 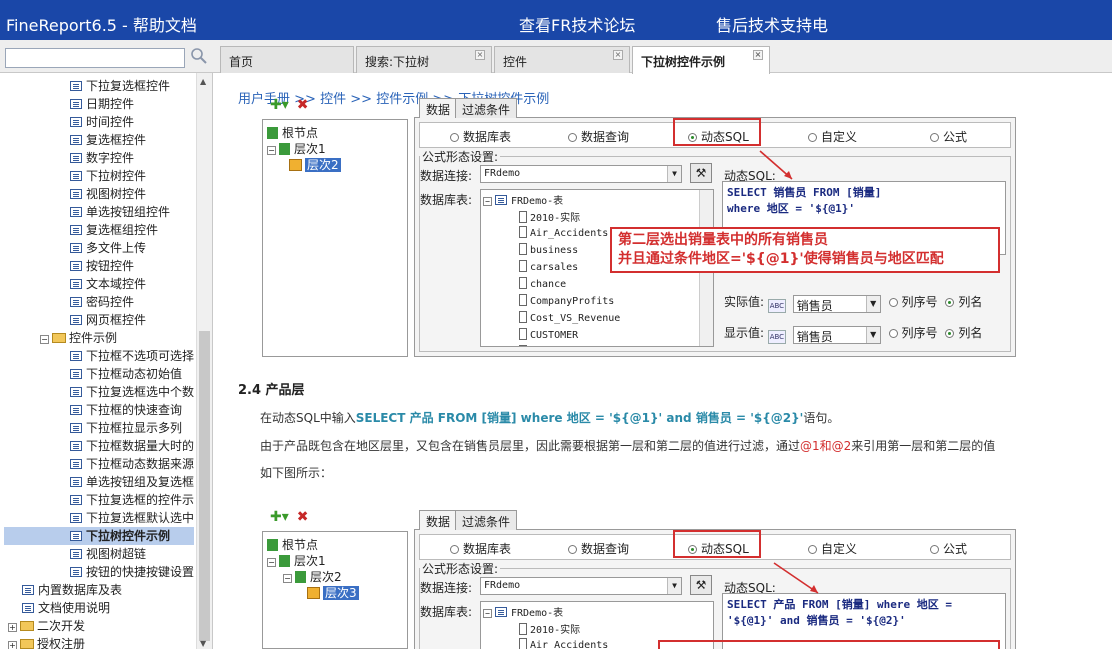 I want to click on search-input, so click(x=95, y=58).